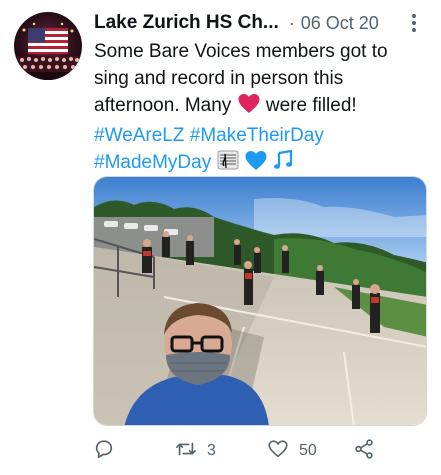 The image size is (441, 475). I want to click on like-count: 50, so click(308, 450).